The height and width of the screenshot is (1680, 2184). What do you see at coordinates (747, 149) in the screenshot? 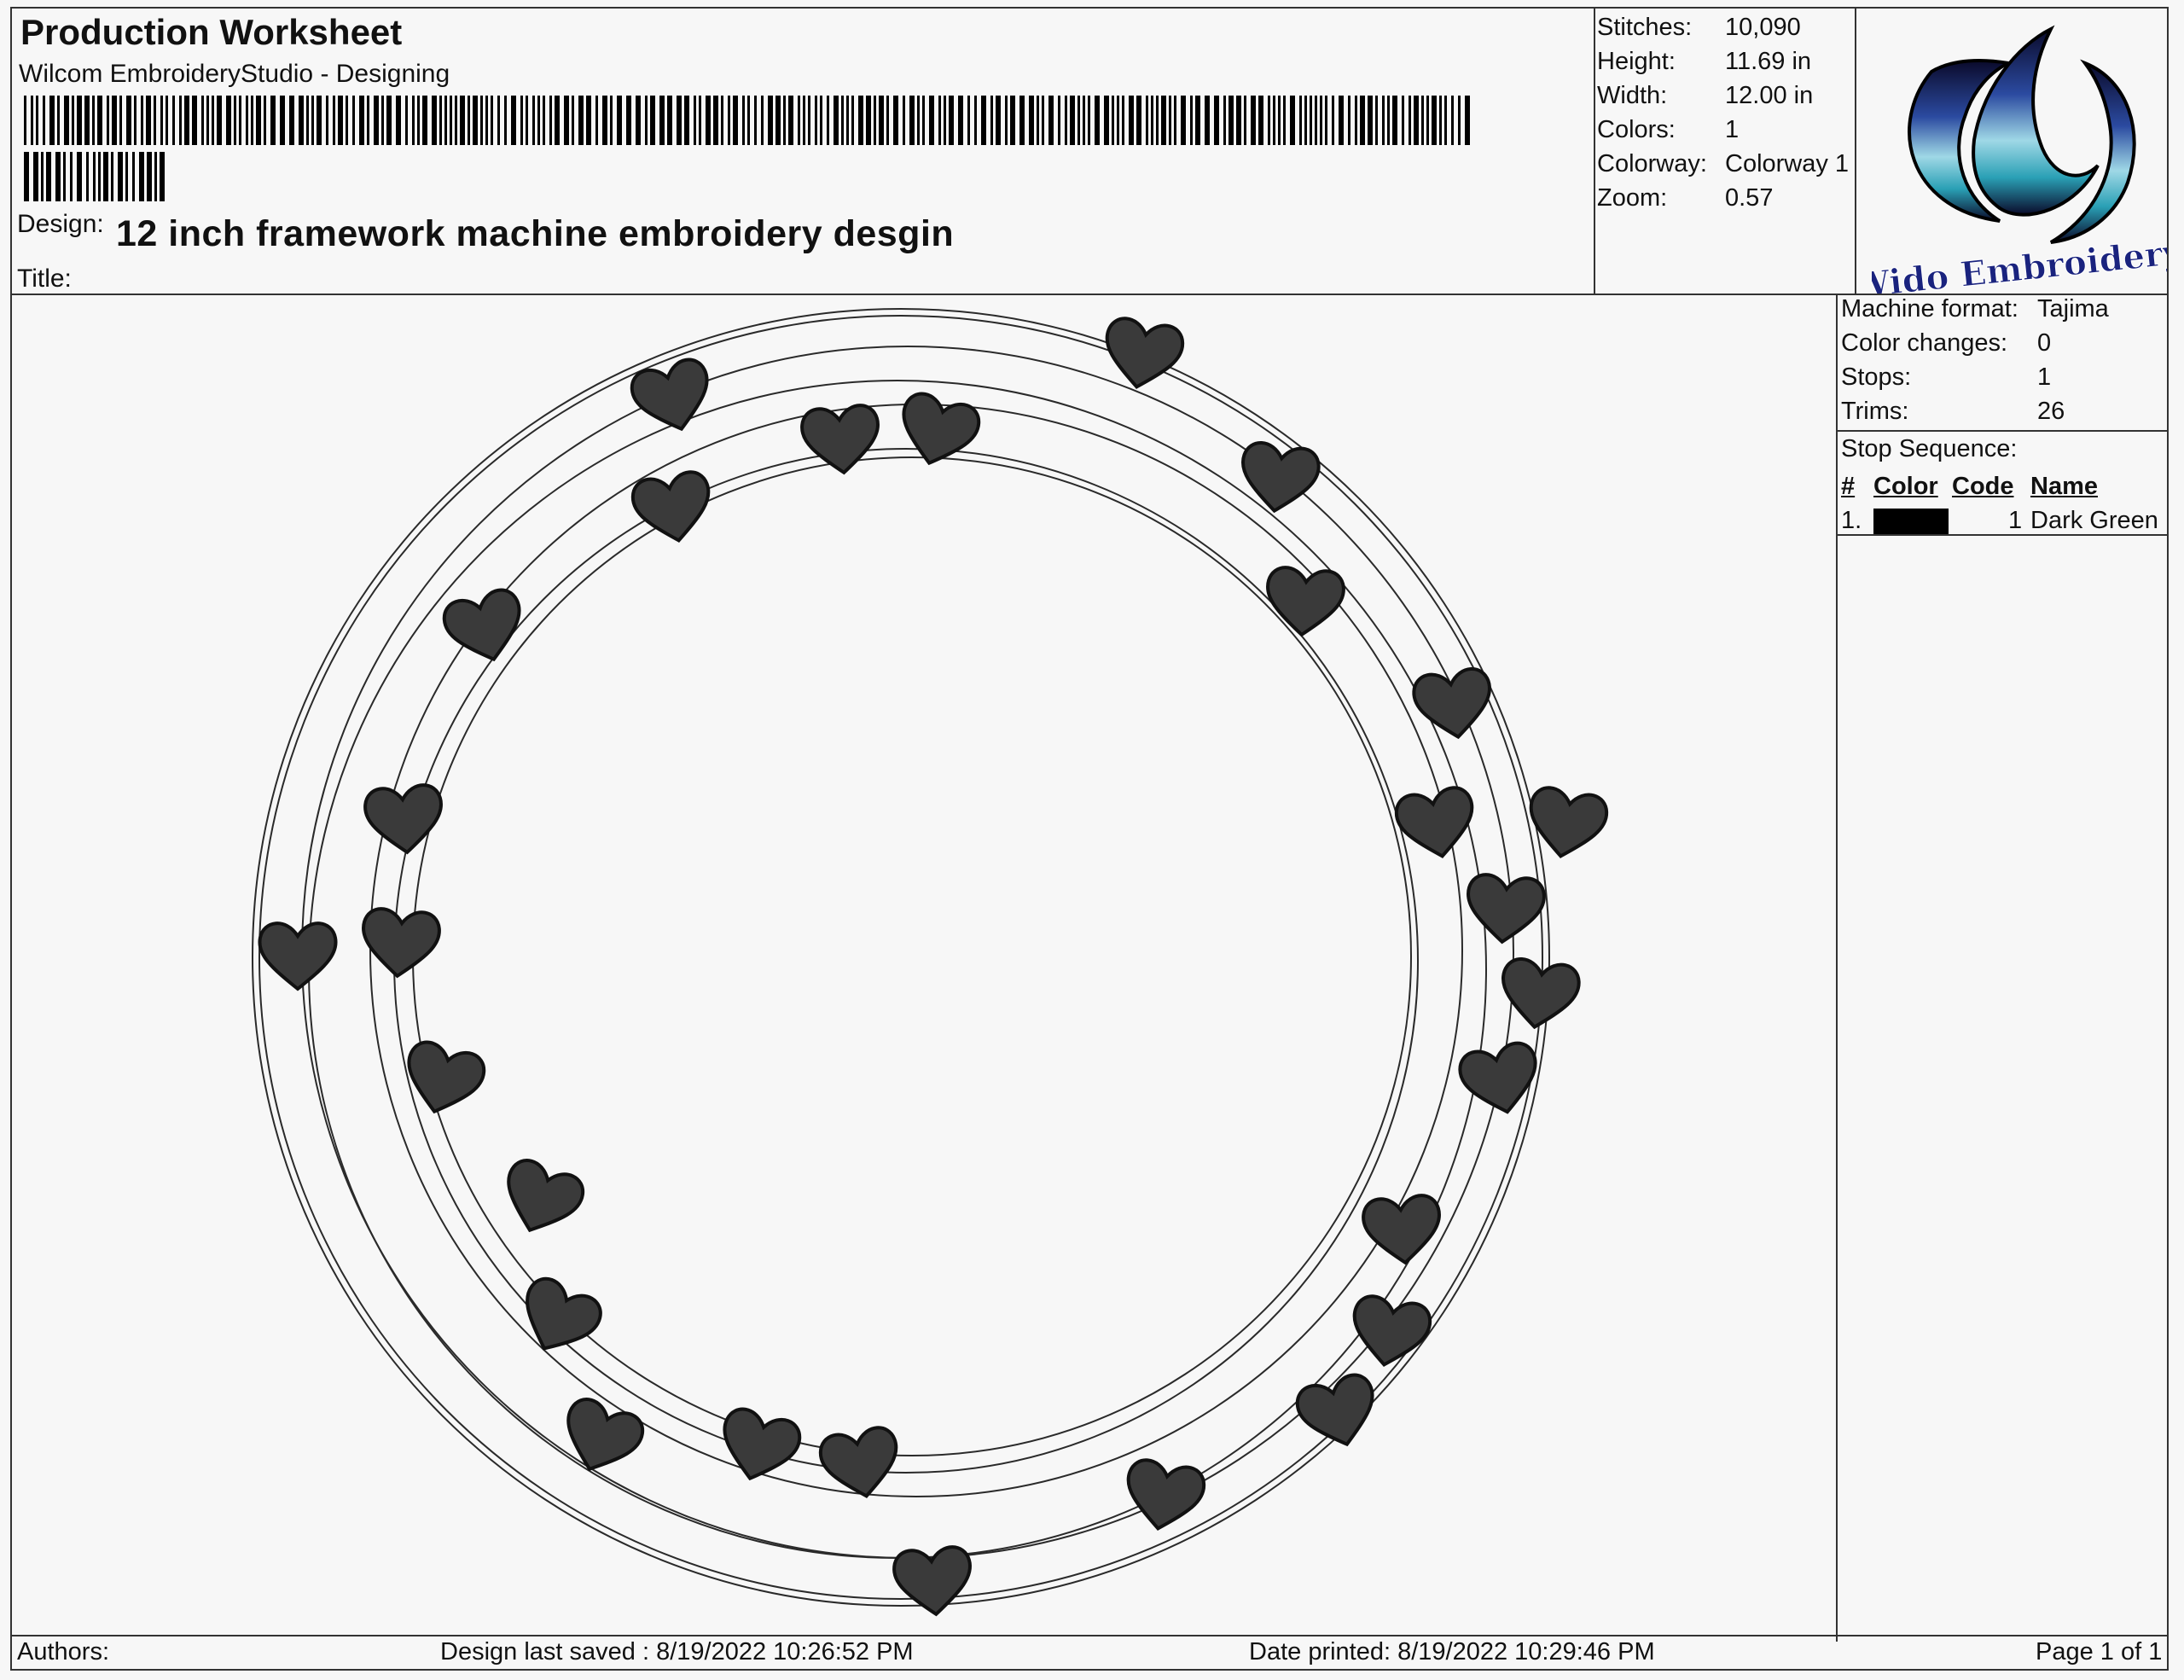
I see `barcode` at bounding box center [747, 149].